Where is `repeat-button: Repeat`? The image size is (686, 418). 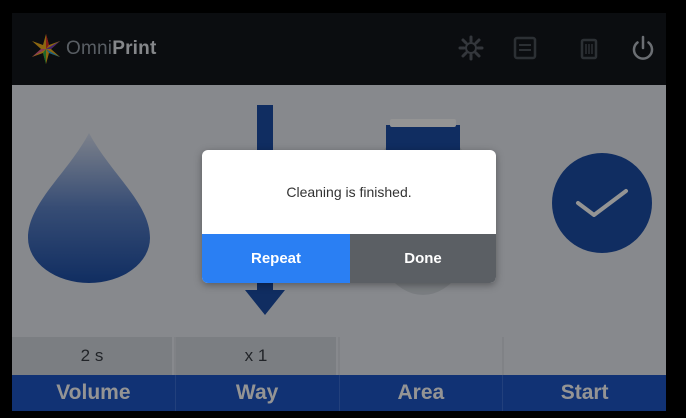
repeat-button: Repeat is located at coordinates (276, 258).